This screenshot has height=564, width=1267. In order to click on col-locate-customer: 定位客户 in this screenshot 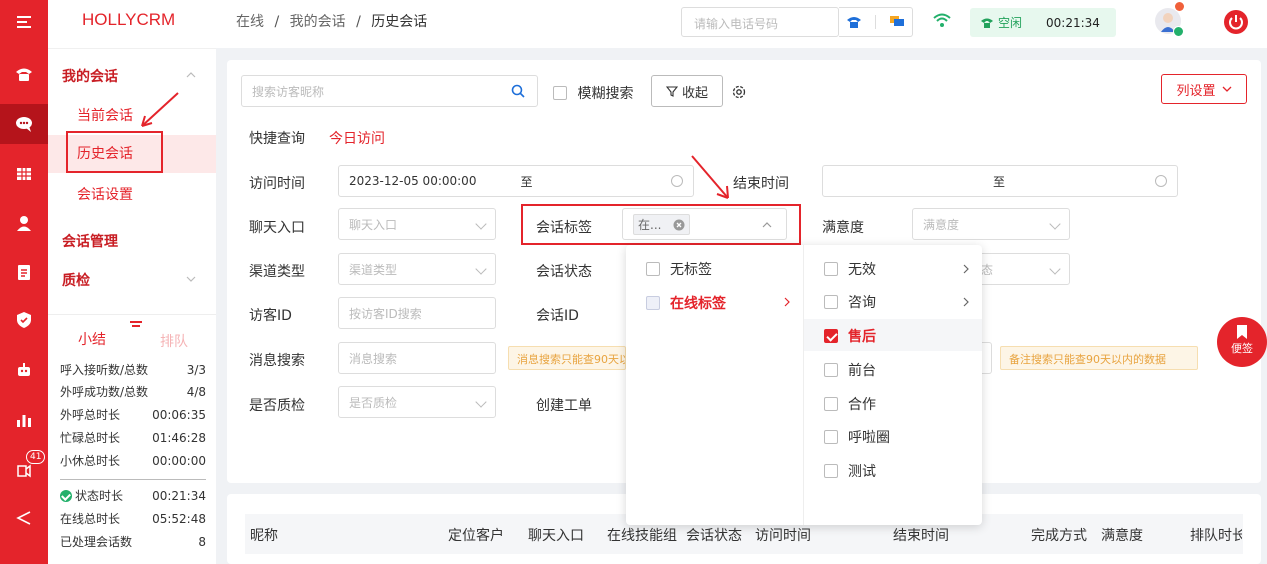, I will do `click(476, 535)`.